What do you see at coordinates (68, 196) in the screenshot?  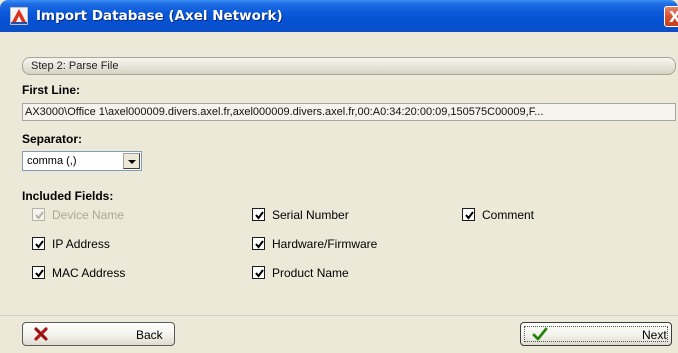 I see `included-fields-label: Included Fields:` at bounding box center [68, 196].